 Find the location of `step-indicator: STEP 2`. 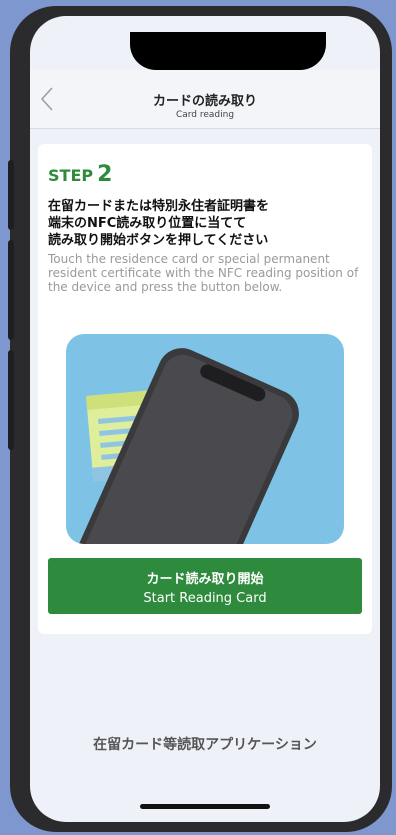

step-indicator: STEP 2 is located at coordinates (80, 174).